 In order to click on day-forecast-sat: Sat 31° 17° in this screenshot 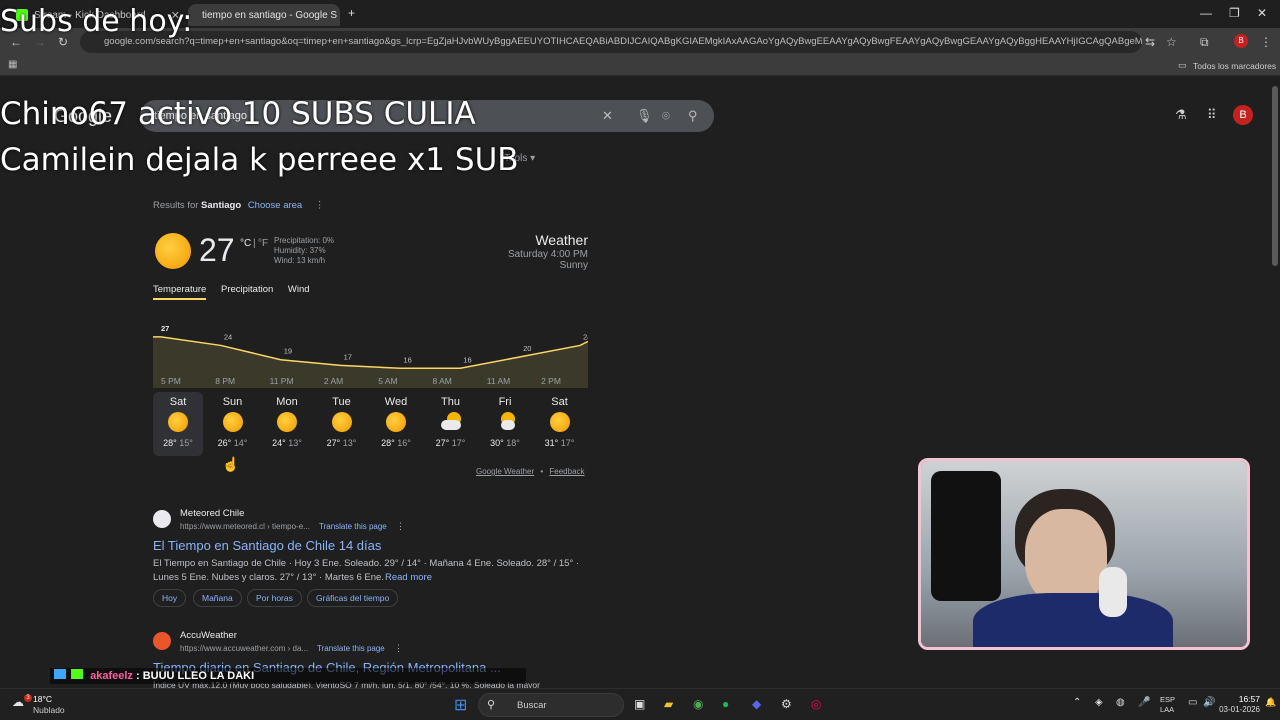, I will do `click(560, 424)`.